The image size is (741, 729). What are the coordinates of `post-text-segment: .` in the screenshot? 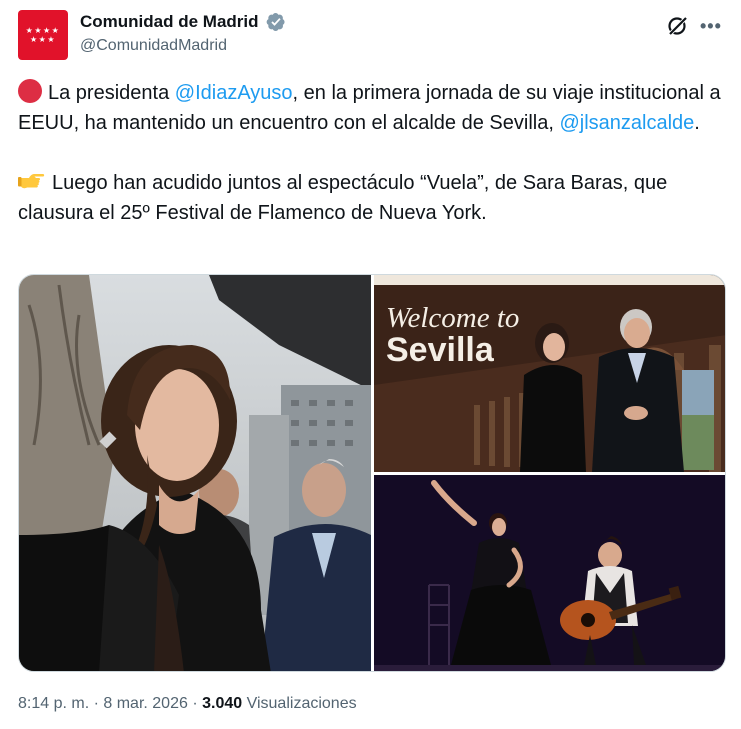 It's located at (697, 123).